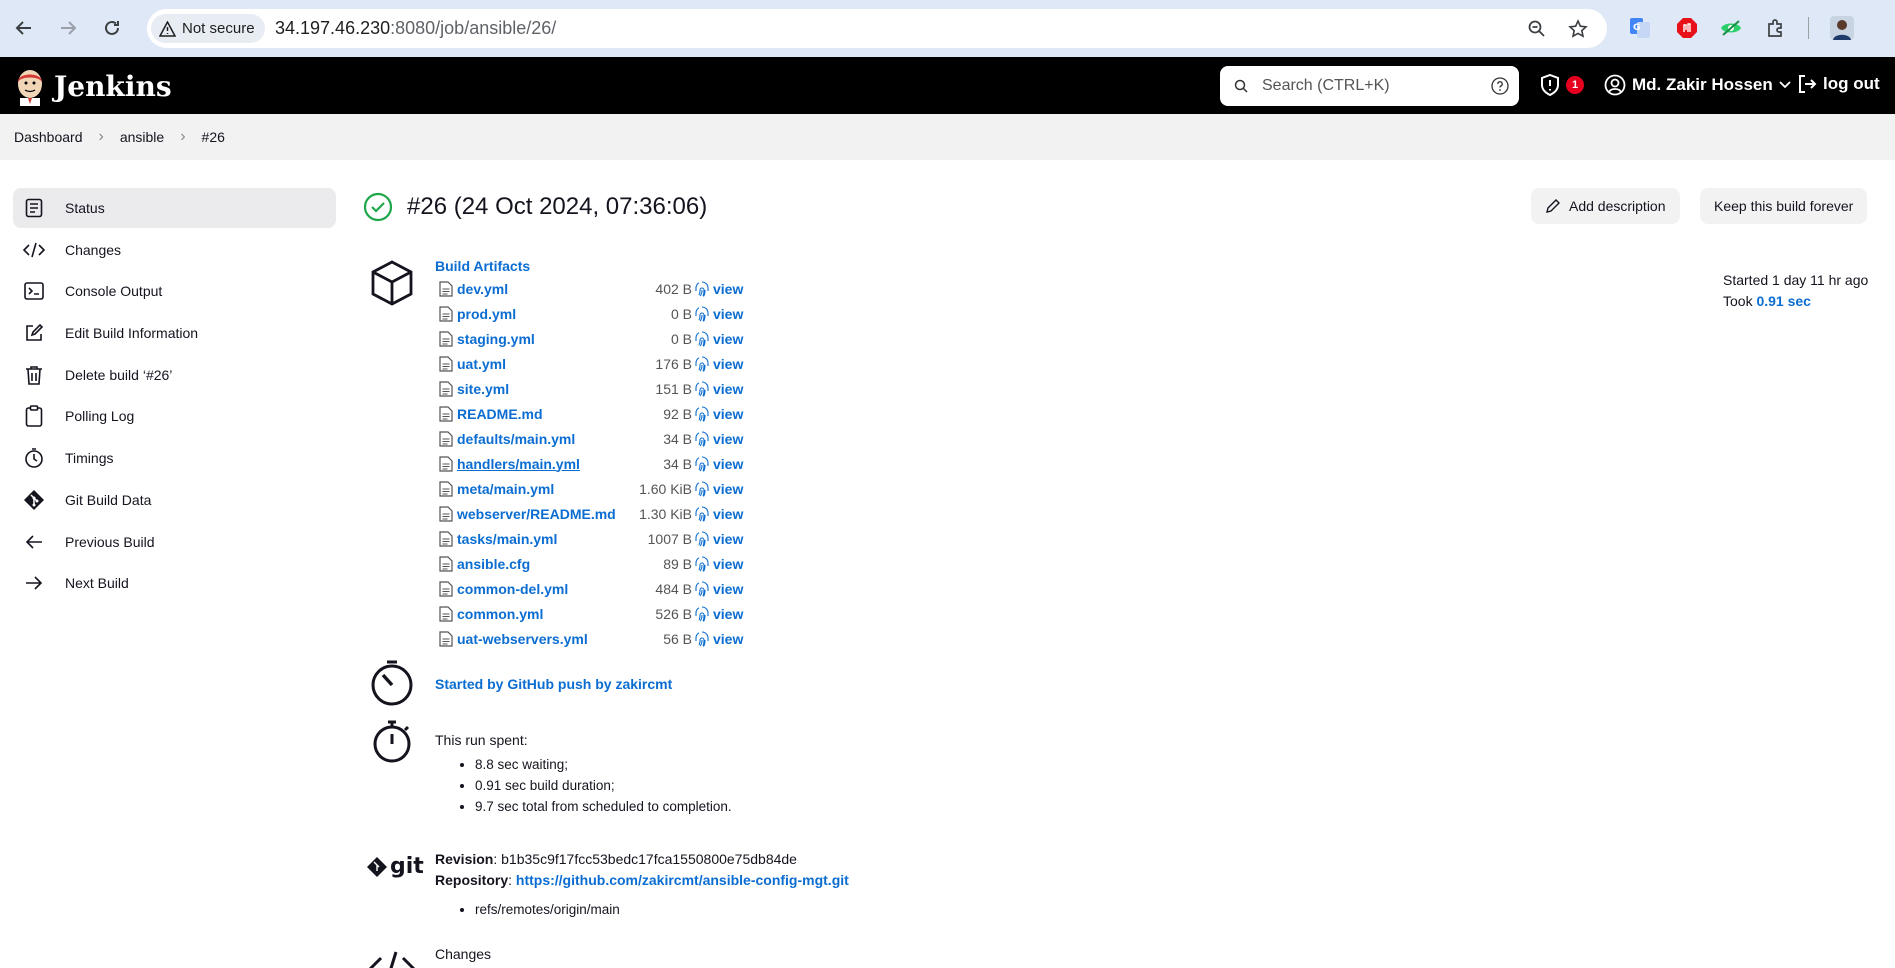  Describe the element at coordinates (603, 785) in the screenshot. I see `timing-item: 0.91 sec build duration;` at that location.